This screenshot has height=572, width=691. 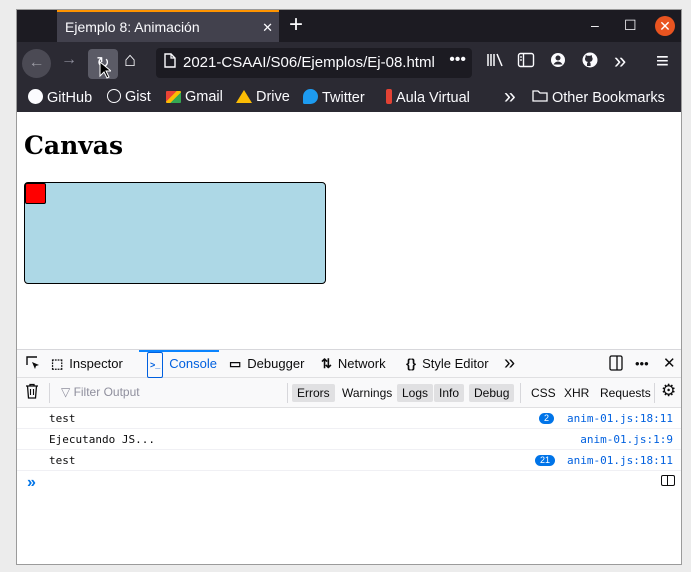 What do you see at coordinates (590, 62) in the screenshot?
I see `github-extension-icon` at bounding box center [590, 62].